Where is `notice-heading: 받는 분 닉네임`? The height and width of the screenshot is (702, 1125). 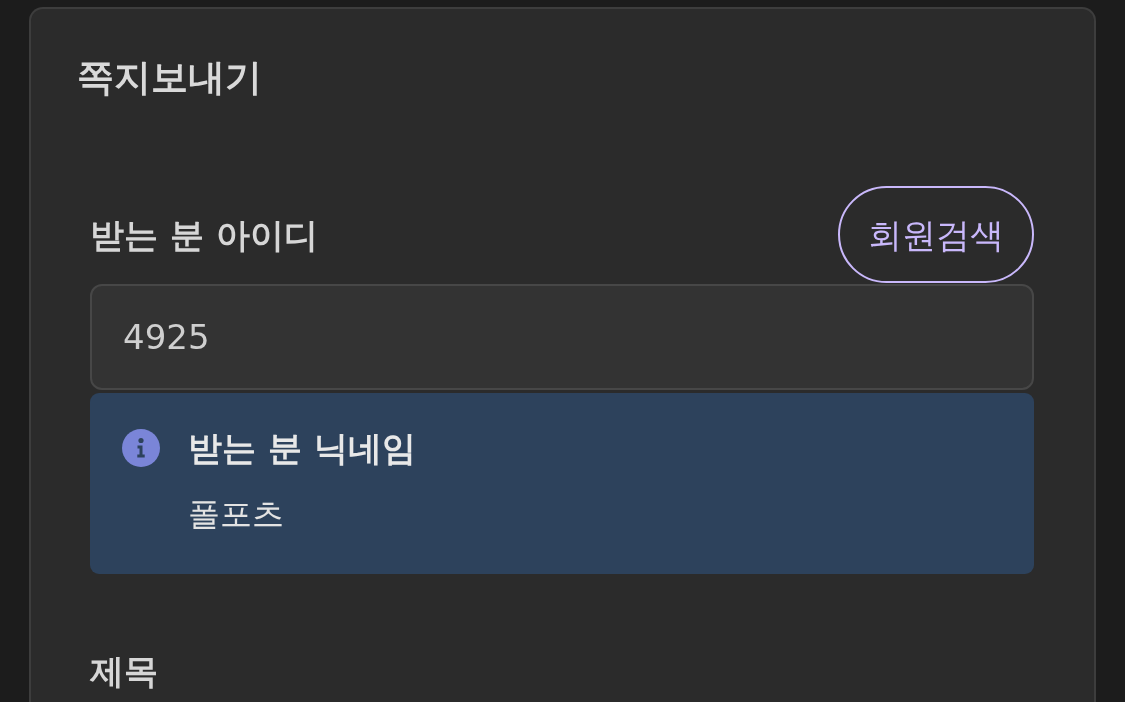 notice-heading: 받는 분 닉네임 is located at coordinates (302, 448).